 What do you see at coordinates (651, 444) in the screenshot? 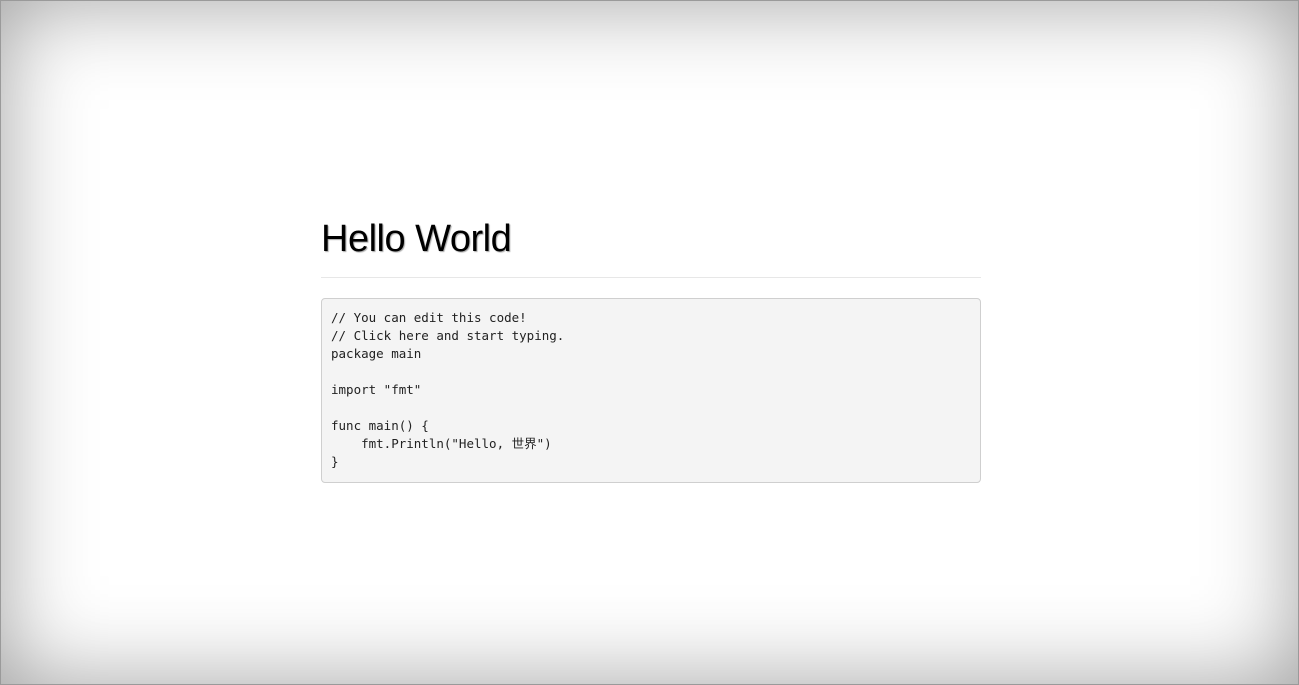
I see `code-line-8: fmt.Println("Hello, 世界")` at bounding box center [651, 444].